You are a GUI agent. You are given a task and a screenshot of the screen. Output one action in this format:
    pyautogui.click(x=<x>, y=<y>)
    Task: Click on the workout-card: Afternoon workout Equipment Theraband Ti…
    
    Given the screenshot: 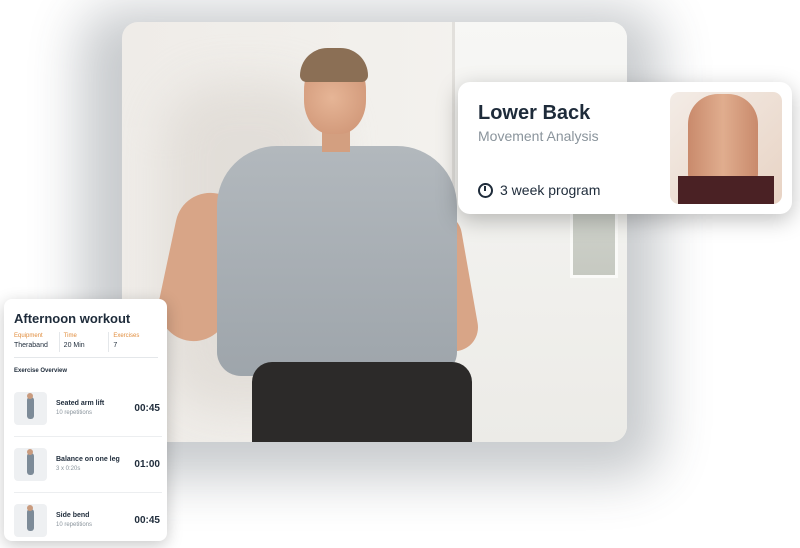 What is the action you would take?
    pyautogui.click(x=85, y=420)
    